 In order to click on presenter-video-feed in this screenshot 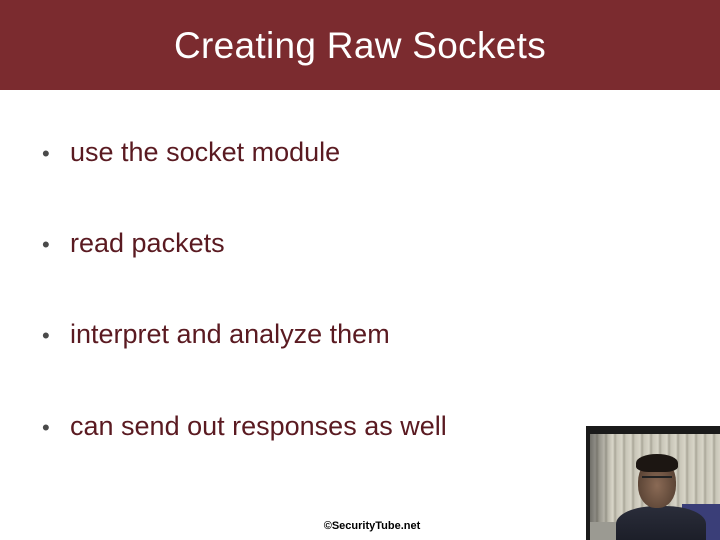, I will do `click(653, 483)`.